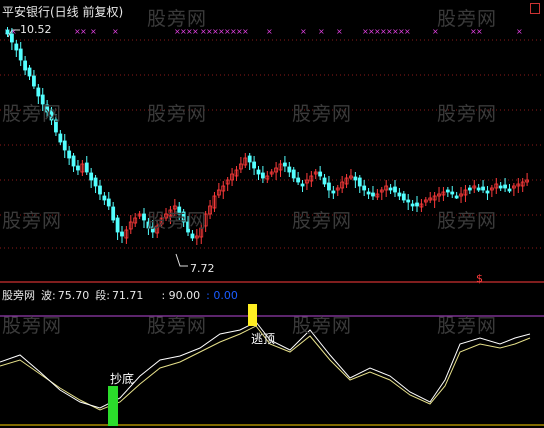 The image size is (544, 428). Describe the element at coordinates (127, 295) in the screenshot. I see `segment-value: 71.71` at that location.